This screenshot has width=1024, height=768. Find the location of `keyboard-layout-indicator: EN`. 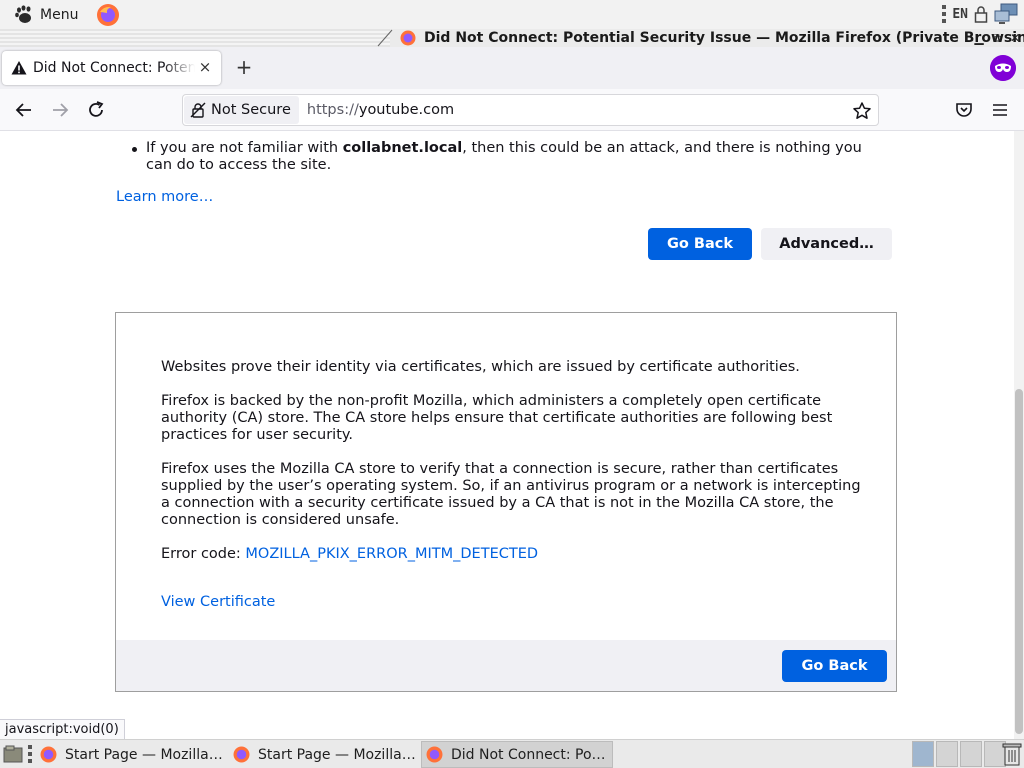

keyboard-layout-indicator: EN is located at coordinates (960, 14).